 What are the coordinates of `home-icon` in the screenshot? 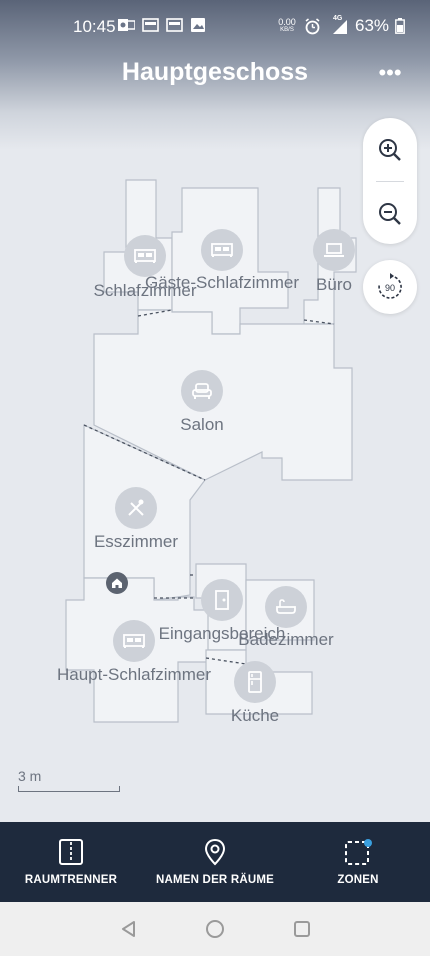 It's located at (117, 583).